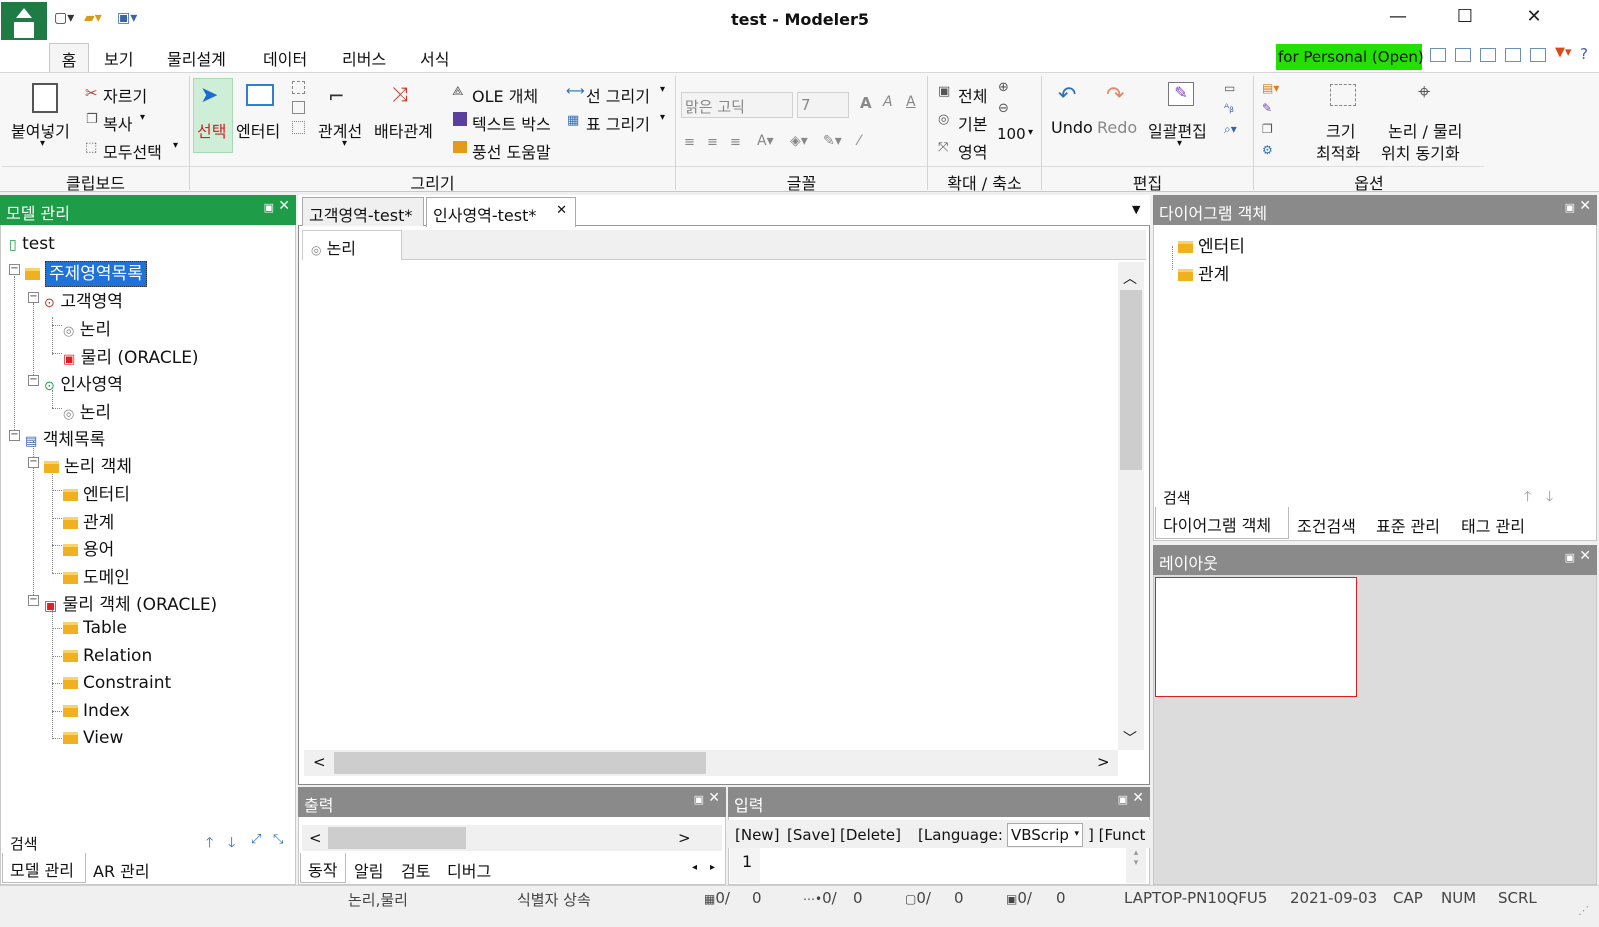  What do you see at coordinates (1563, 52) in the screenshot?
I see `brush-icon: ▼▾` at bounding box center [1563, 52].